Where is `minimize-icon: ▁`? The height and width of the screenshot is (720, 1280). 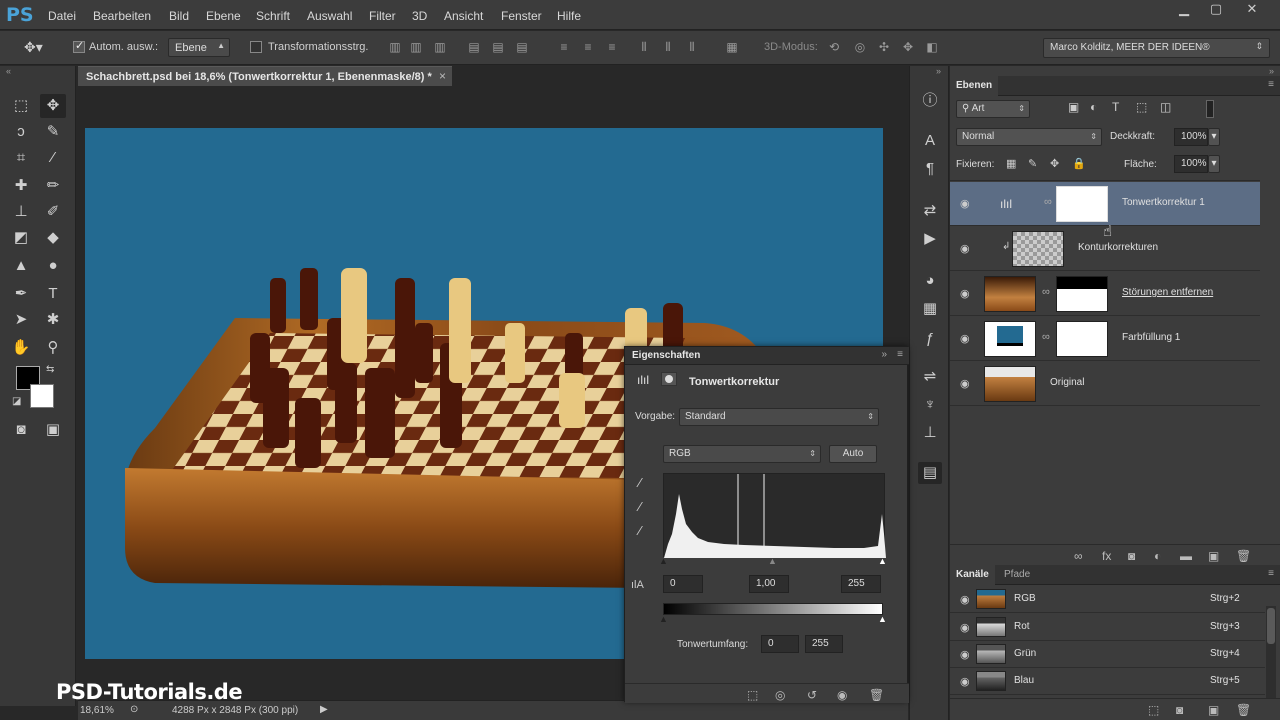
minimize-icon: ▁ is located at coordinates (1184, 10).